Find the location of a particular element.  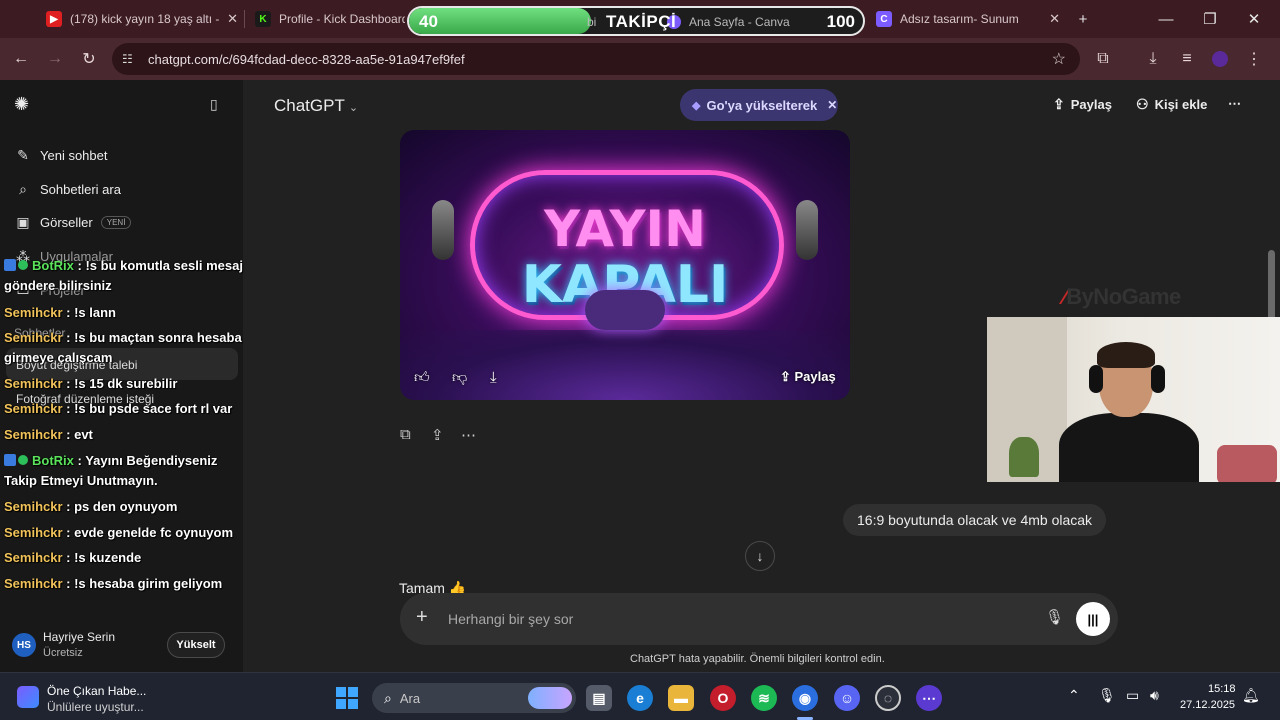

extensions-icon: ⧉ is located at coordinates (1103, 59).